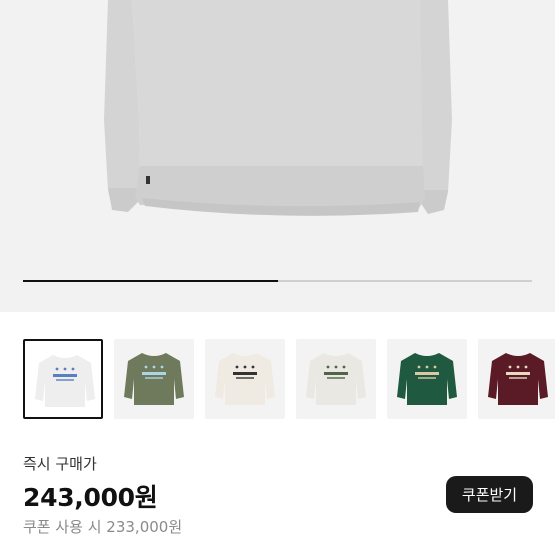 The image size is (555, 555). I want to click on thumbnail-khaki, so click(154, 379).